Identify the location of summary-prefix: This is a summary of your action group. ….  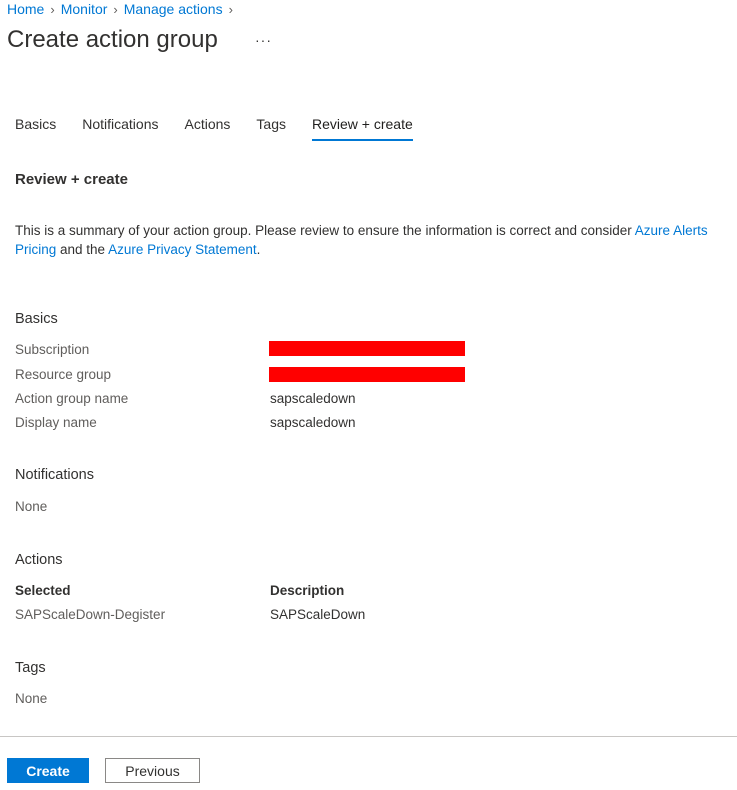
(325, 230).